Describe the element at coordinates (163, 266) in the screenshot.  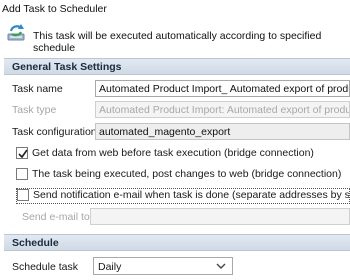
I see `schedule-task-select: Daily` at that location.